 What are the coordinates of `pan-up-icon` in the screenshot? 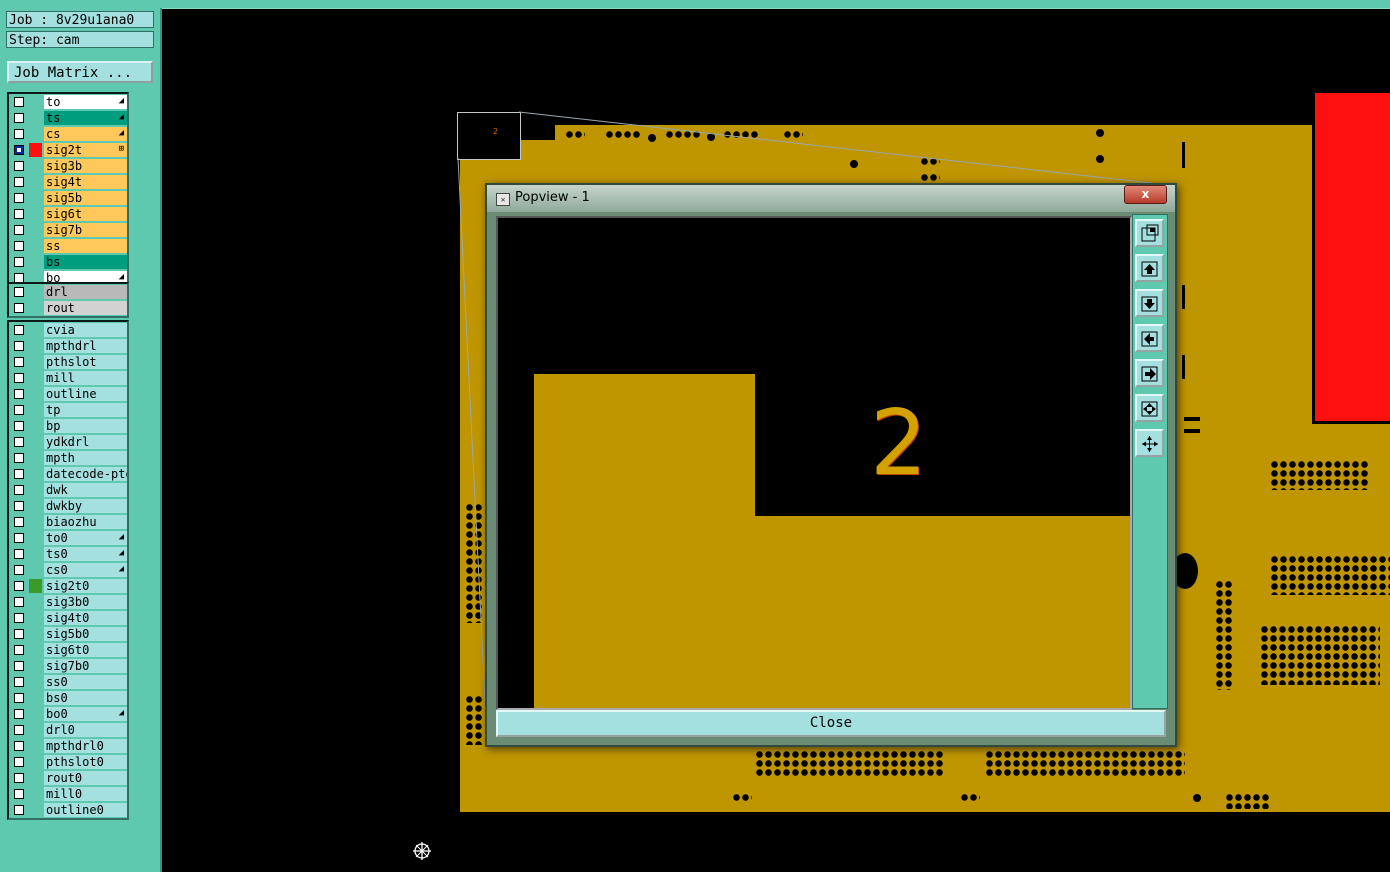 It's located at (1149, 268).